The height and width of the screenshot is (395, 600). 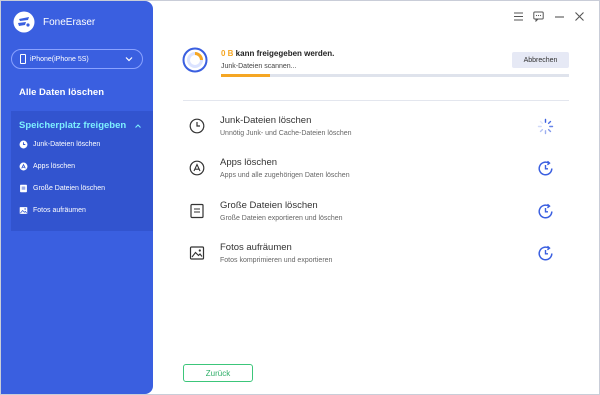 What do you see at coordinates (281, 218) in the screenshot?
I see `task-description: Große Dateien exportieren und löschen` at bounding box center [281, 218].